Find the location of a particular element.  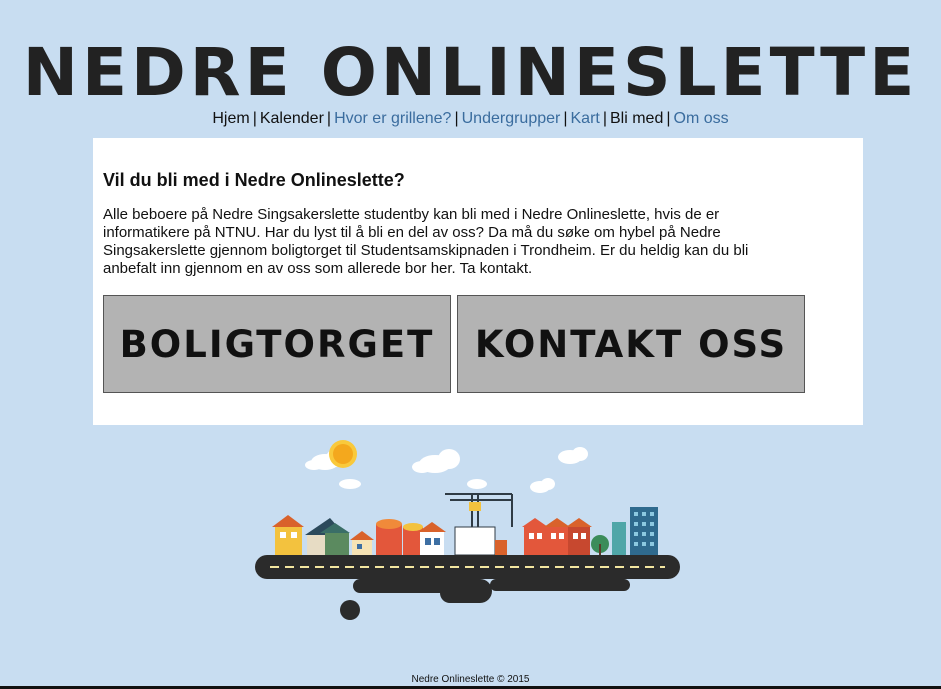

footer-text: Nedre Onlineslette © 2015 is located at coordinates (470, 679).